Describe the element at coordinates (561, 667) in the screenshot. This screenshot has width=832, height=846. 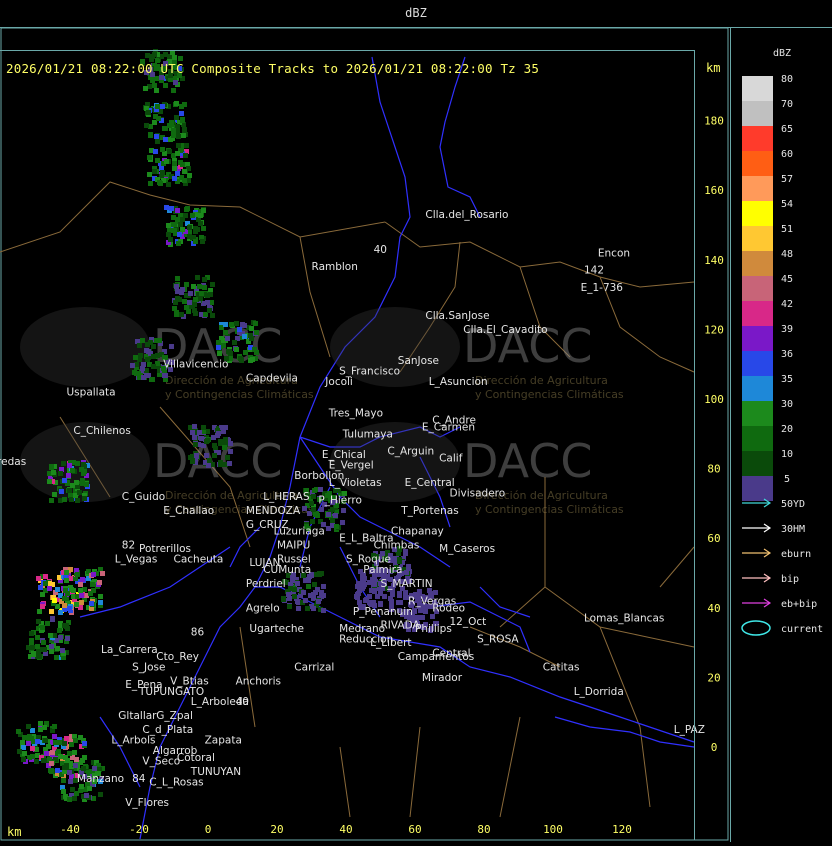
I see `location-label: Catitas` at that location.